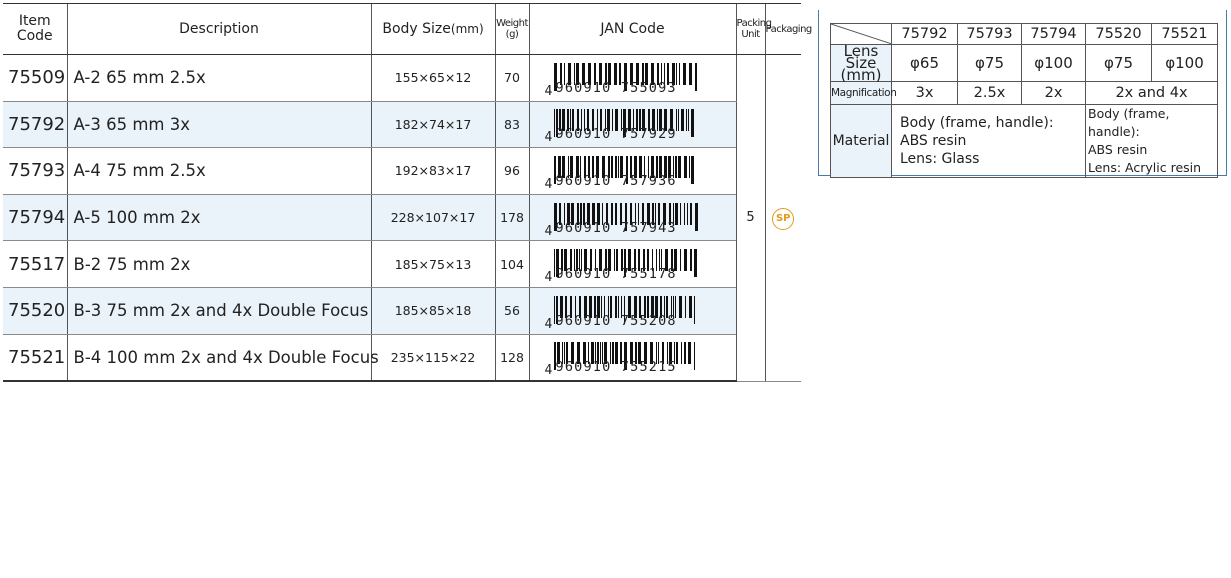 The image size is (1231, 578). What do you see at coordinates (1118, 34) in the screenshot?
I see `spec-col-header: 75520` at bounding box center [1118, 34].